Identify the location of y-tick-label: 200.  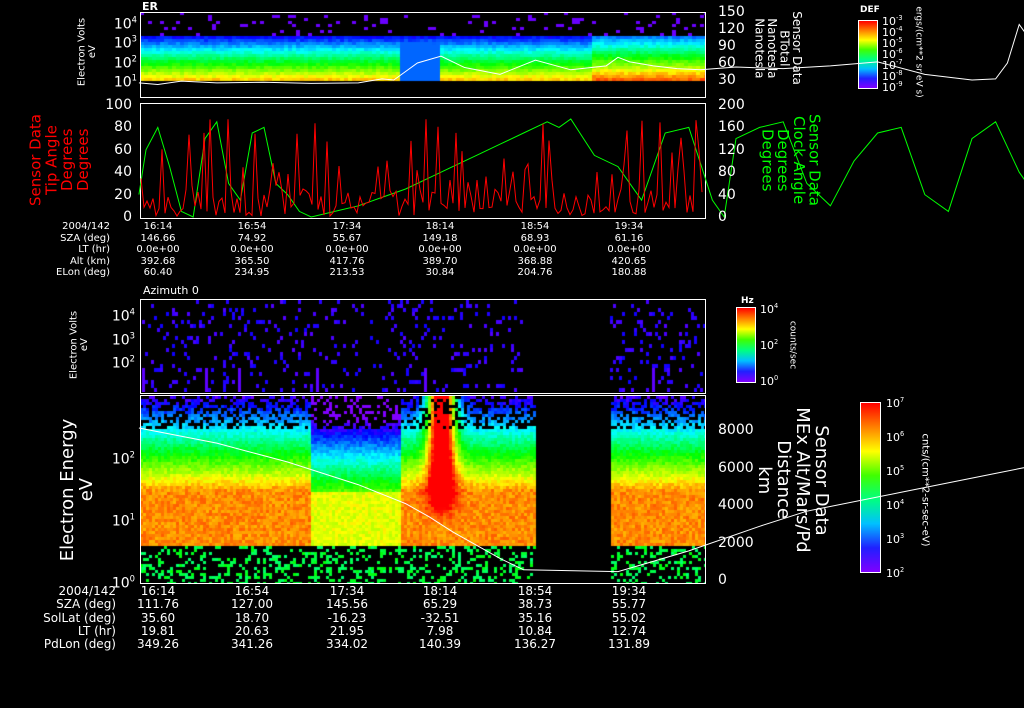
(731, 105).